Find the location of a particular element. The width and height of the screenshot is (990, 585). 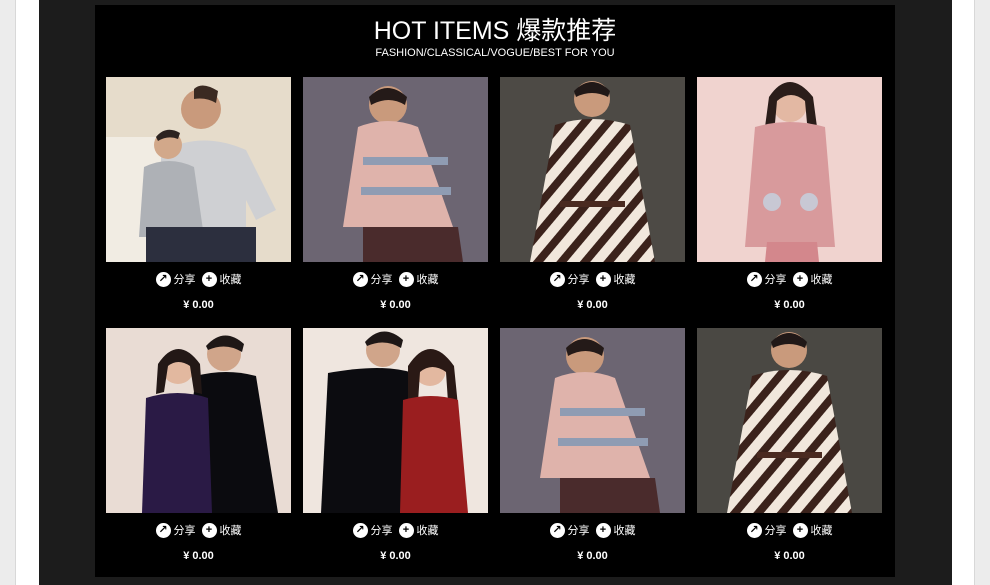

section-subtitle: FASHION/CLASSICAL/VOGUE/BEST FOR YOU is located at coordinates (495, 53).